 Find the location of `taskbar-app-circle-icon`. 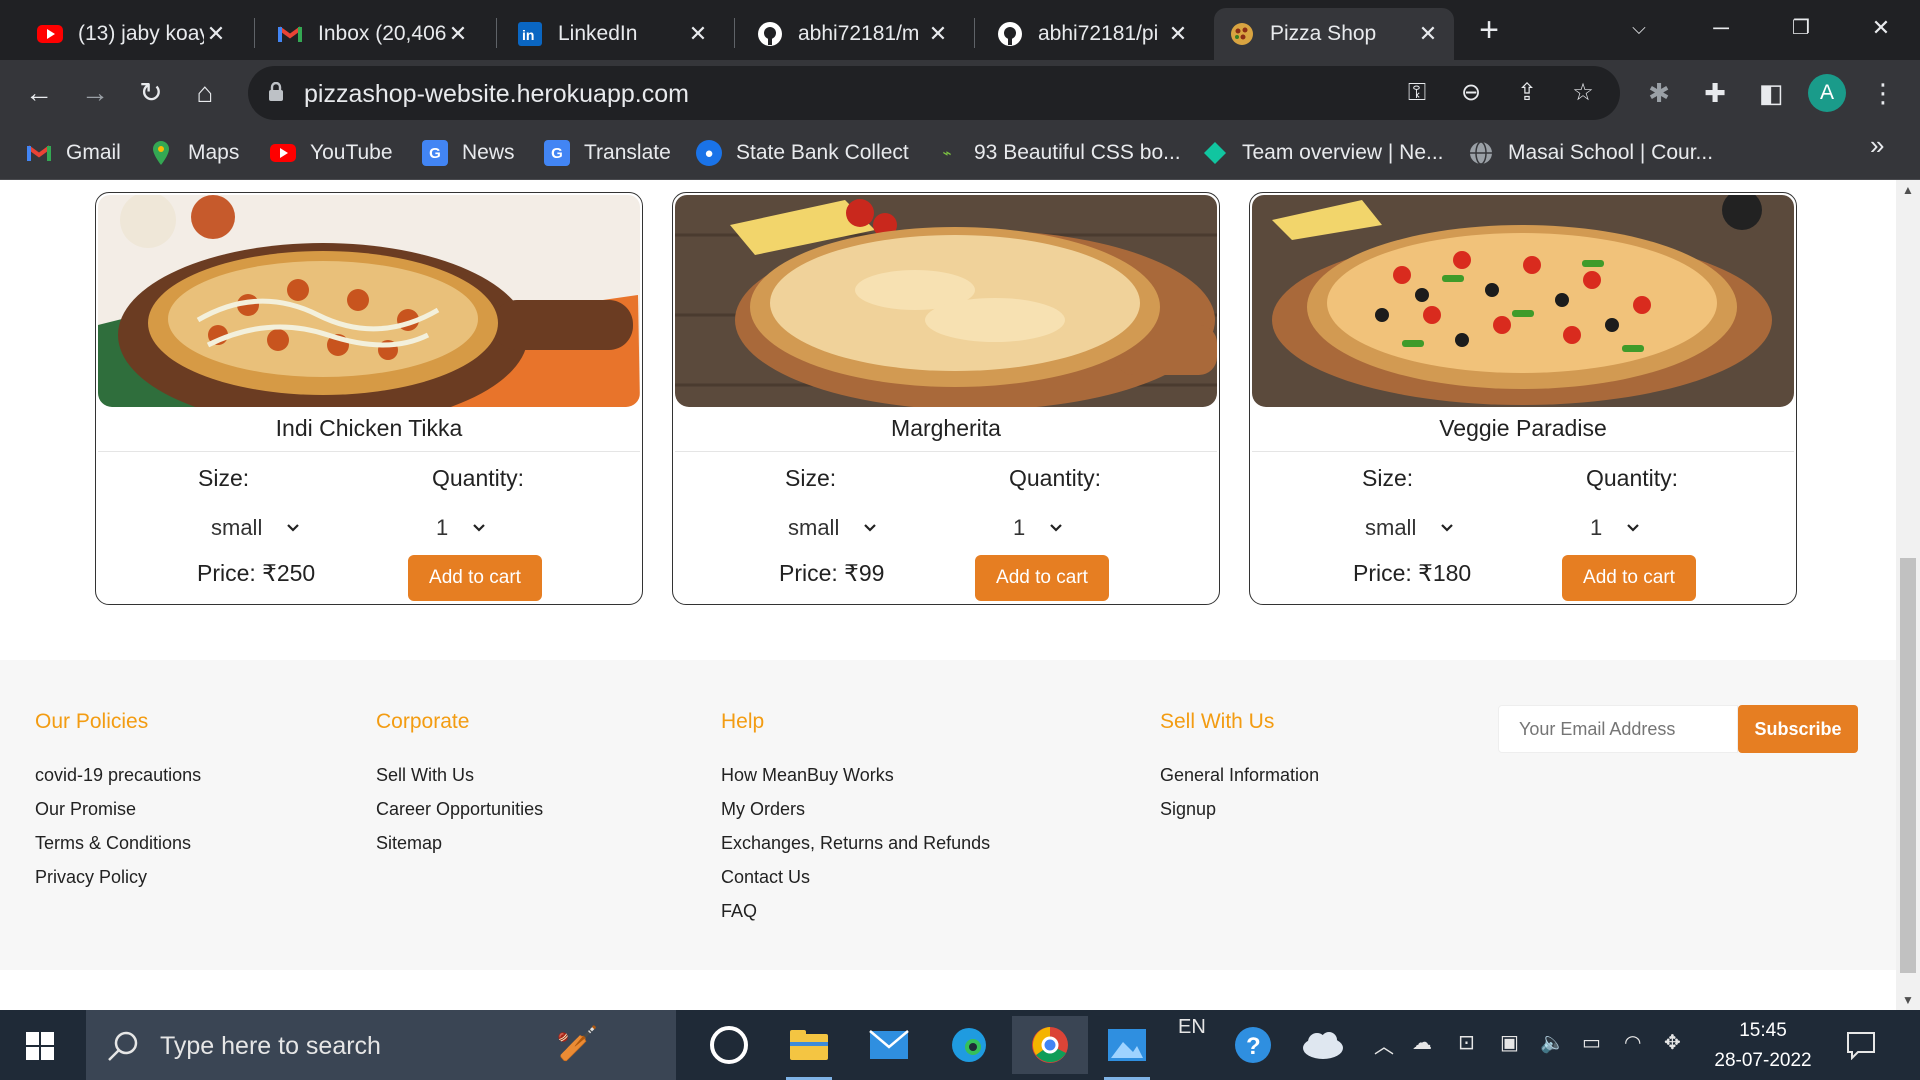

taskbar-app-circle-icon is located at coordinates (729, 1045).